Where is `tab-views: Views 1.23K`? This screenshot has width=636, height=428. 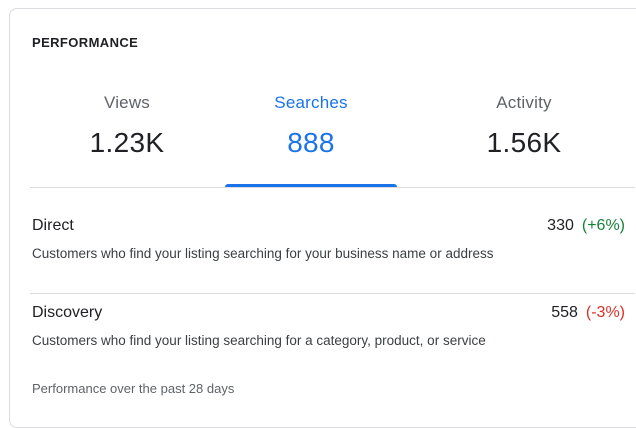 tab-views: Views 1.23K is located at coordinates (127, 128).